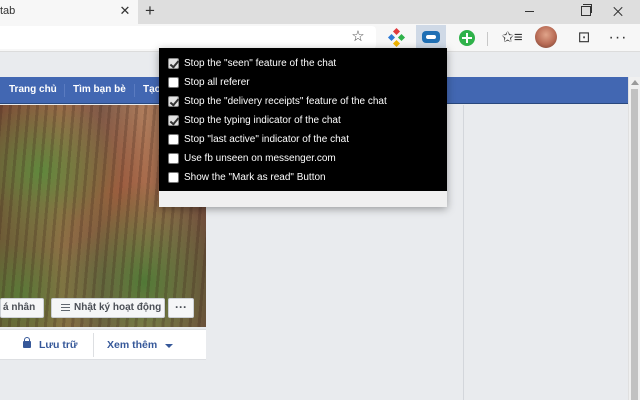 The image size is (640, 400). I want to click on page-scrollbar, so click(634, 238).